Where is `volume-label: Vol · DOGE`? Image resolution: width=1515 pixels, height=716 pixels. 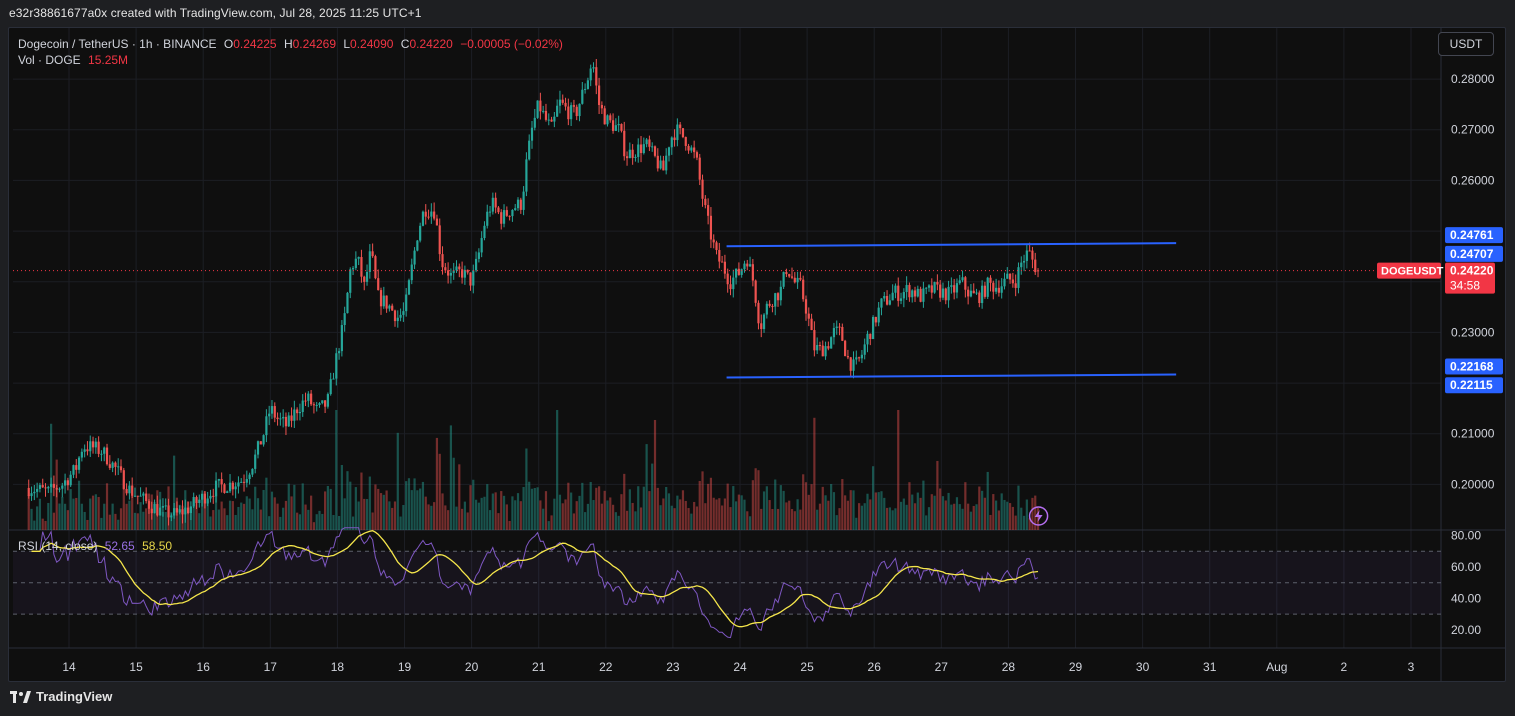
volume-label: Vol · DOGE is located at coordinates (49, 60).